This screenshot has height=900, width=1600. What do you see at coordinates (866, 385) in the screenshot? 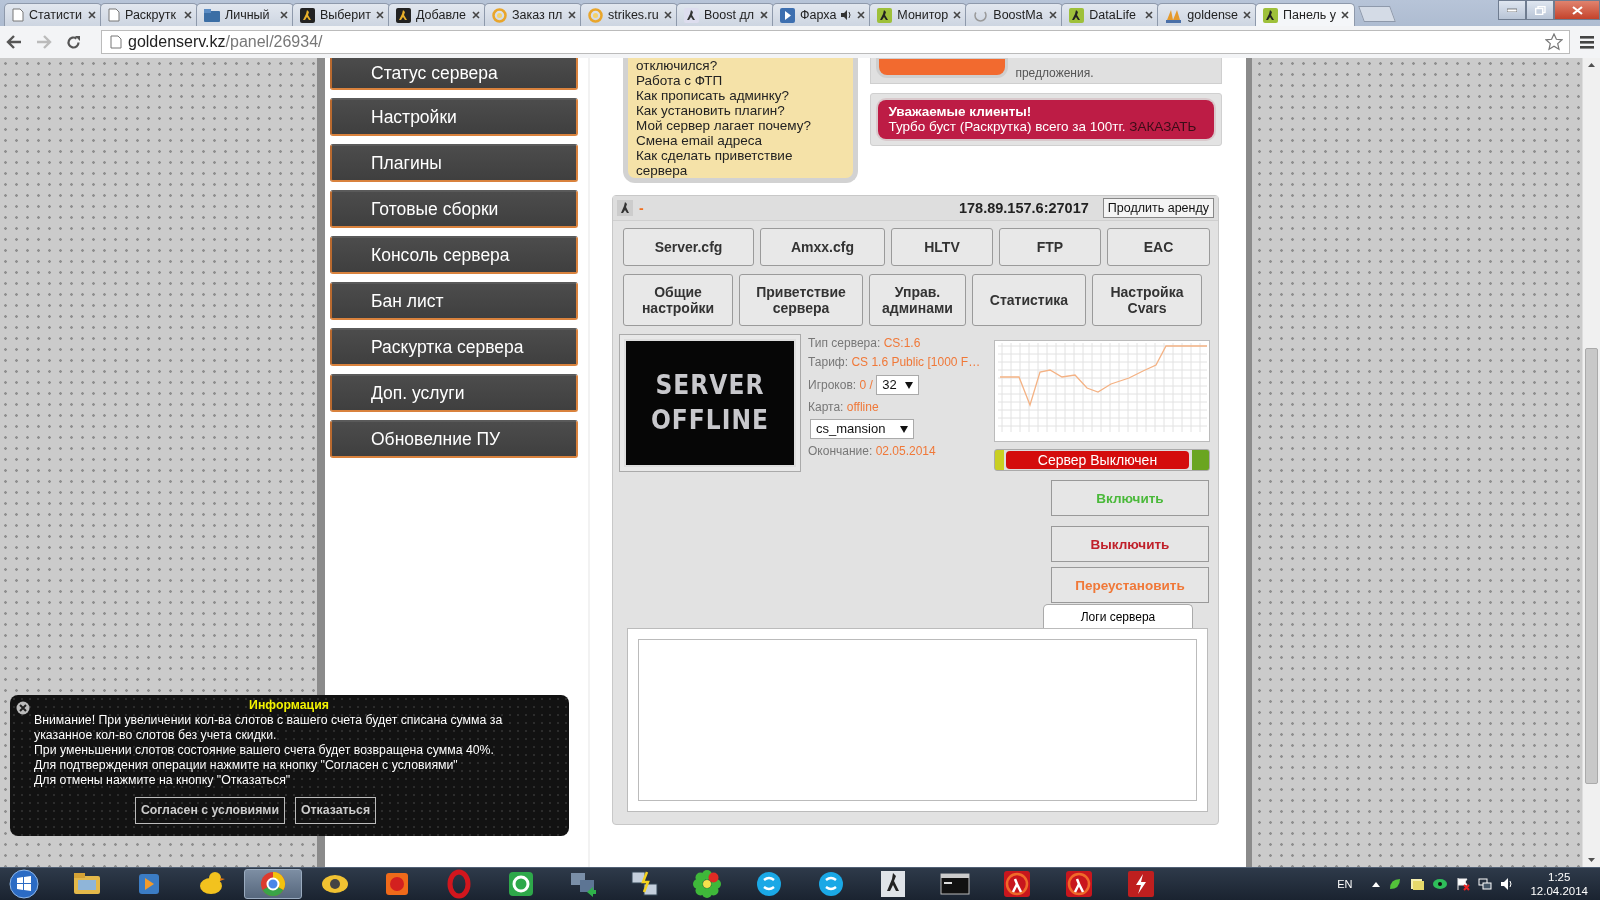
I see `field-value: 0 /` at bounding box center [866, 385].